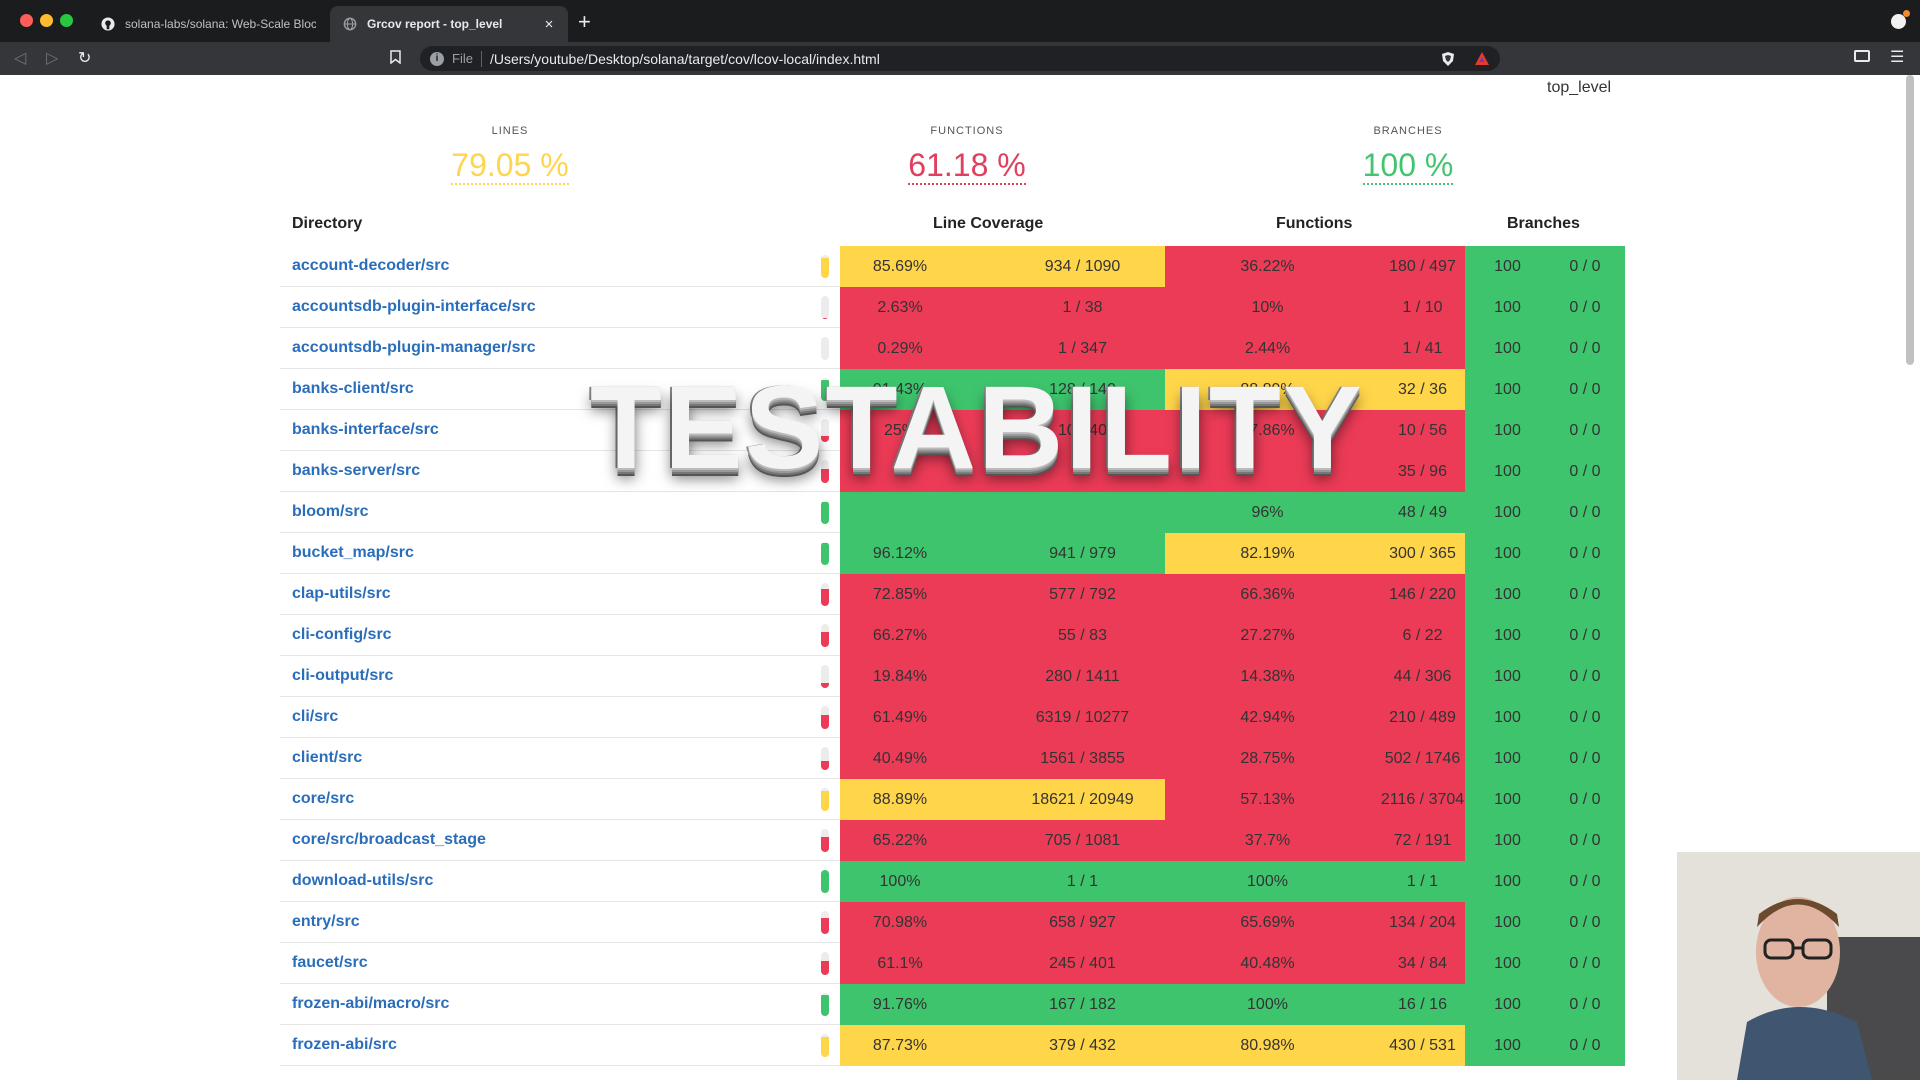 The width and height of the screenshot is (1920, 1080). Describe the element at coordinates (1448, 61) in the screenshot. I see `brave-shield-icon` at that location.